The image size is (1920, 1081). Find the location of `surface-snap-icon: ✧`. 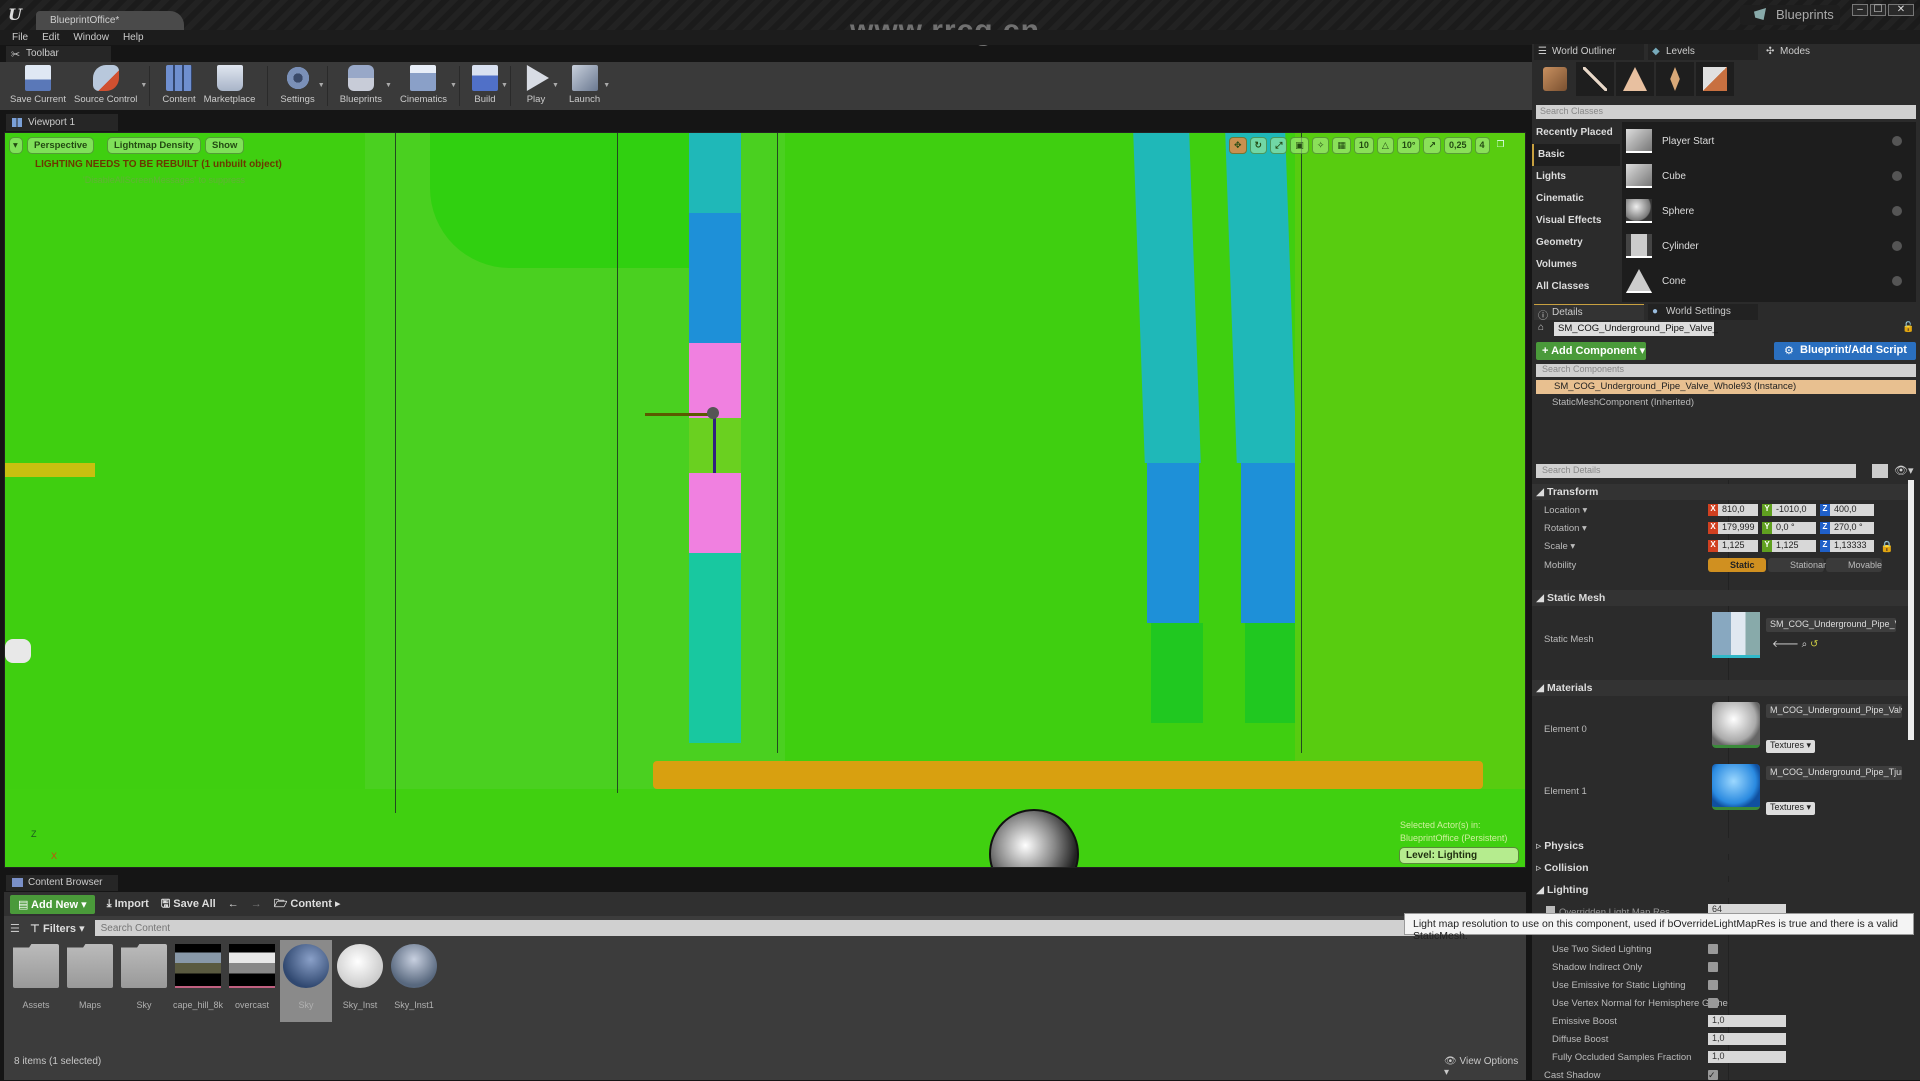

surface-snap-icon: ✧ is located at coordinates (1320, 145).